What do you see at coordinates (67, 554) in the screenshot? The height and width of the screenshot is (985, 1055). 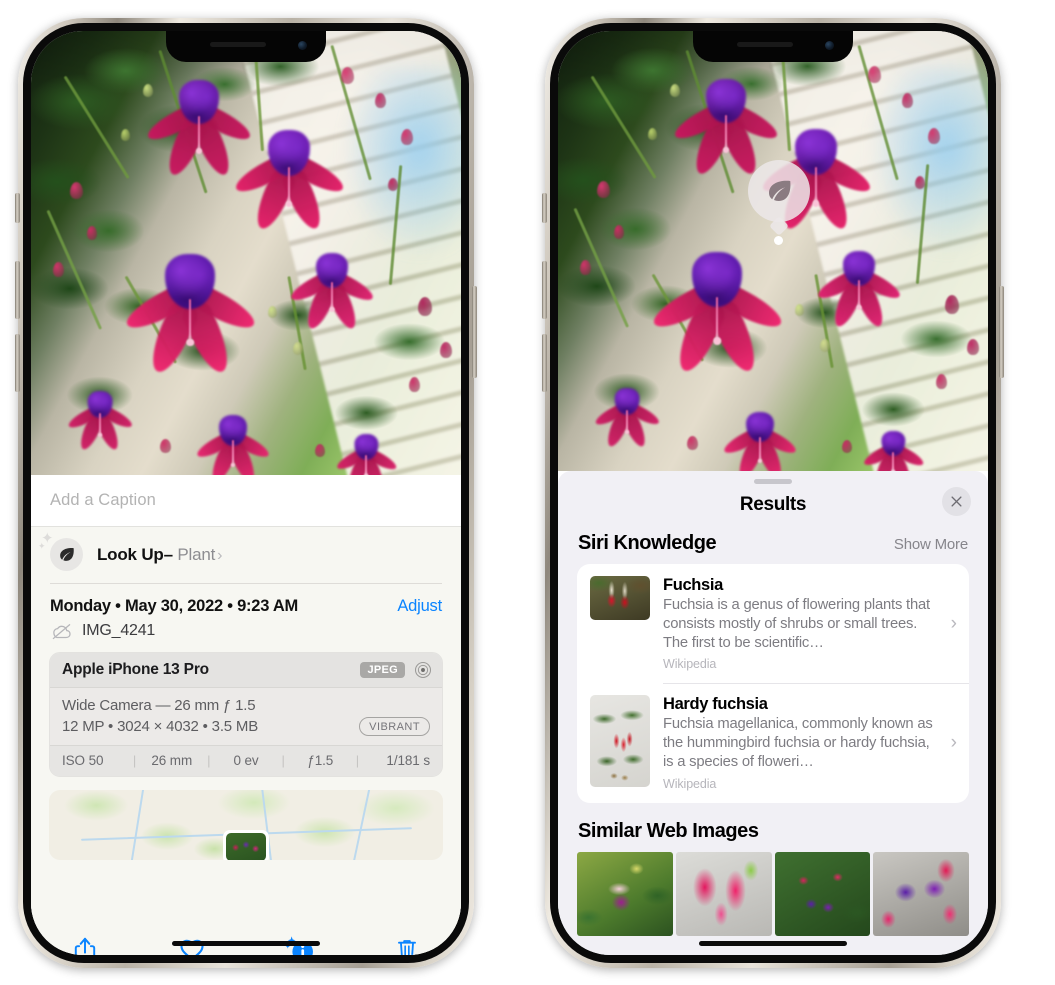 I see `leaf-glyph` at bounding box center [67, 554].